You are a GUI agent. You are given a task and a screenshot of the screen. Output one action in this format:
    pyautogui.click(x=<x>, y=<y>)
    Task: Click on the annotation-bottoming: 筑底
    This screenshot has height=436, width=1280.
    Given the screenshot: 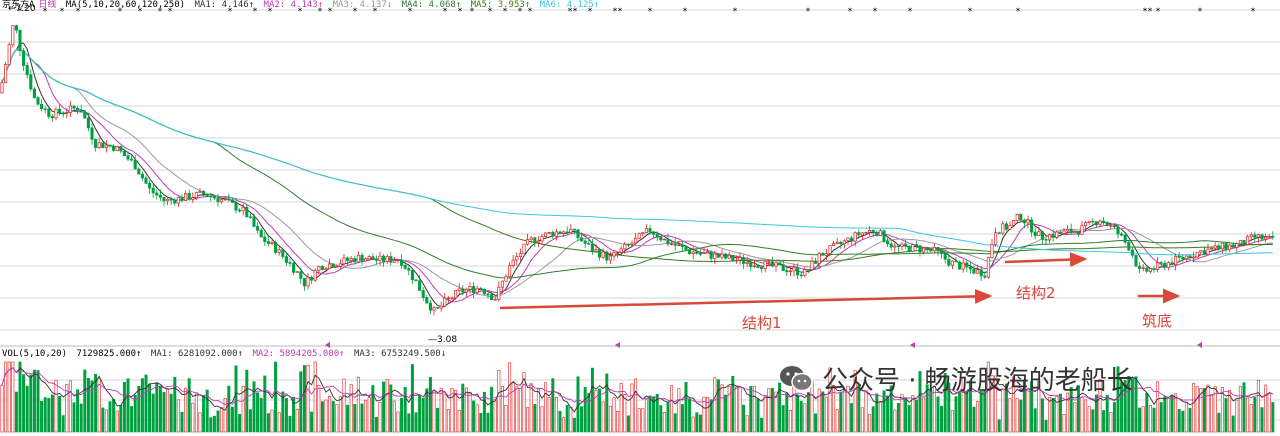 What is the action you would take?
    pyautogui.click(x=1157, y=321)
    